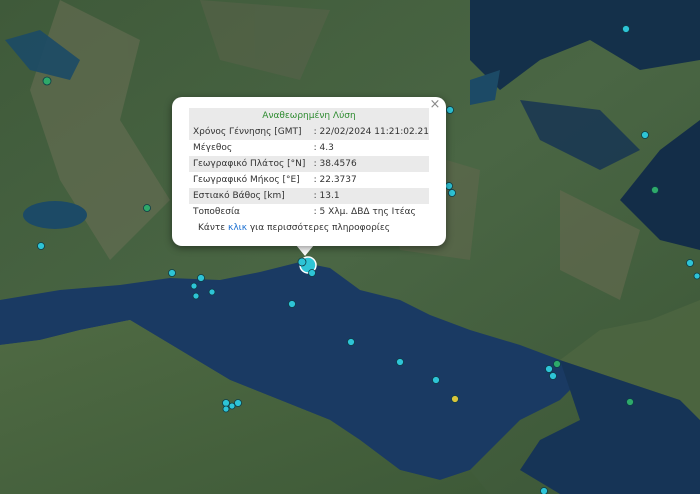 This screenshot has height=494, width=700. Describe the element at coordinates (369, 164) in the screenshot. I see `info-value-latitude: : 38.4576` at that location.